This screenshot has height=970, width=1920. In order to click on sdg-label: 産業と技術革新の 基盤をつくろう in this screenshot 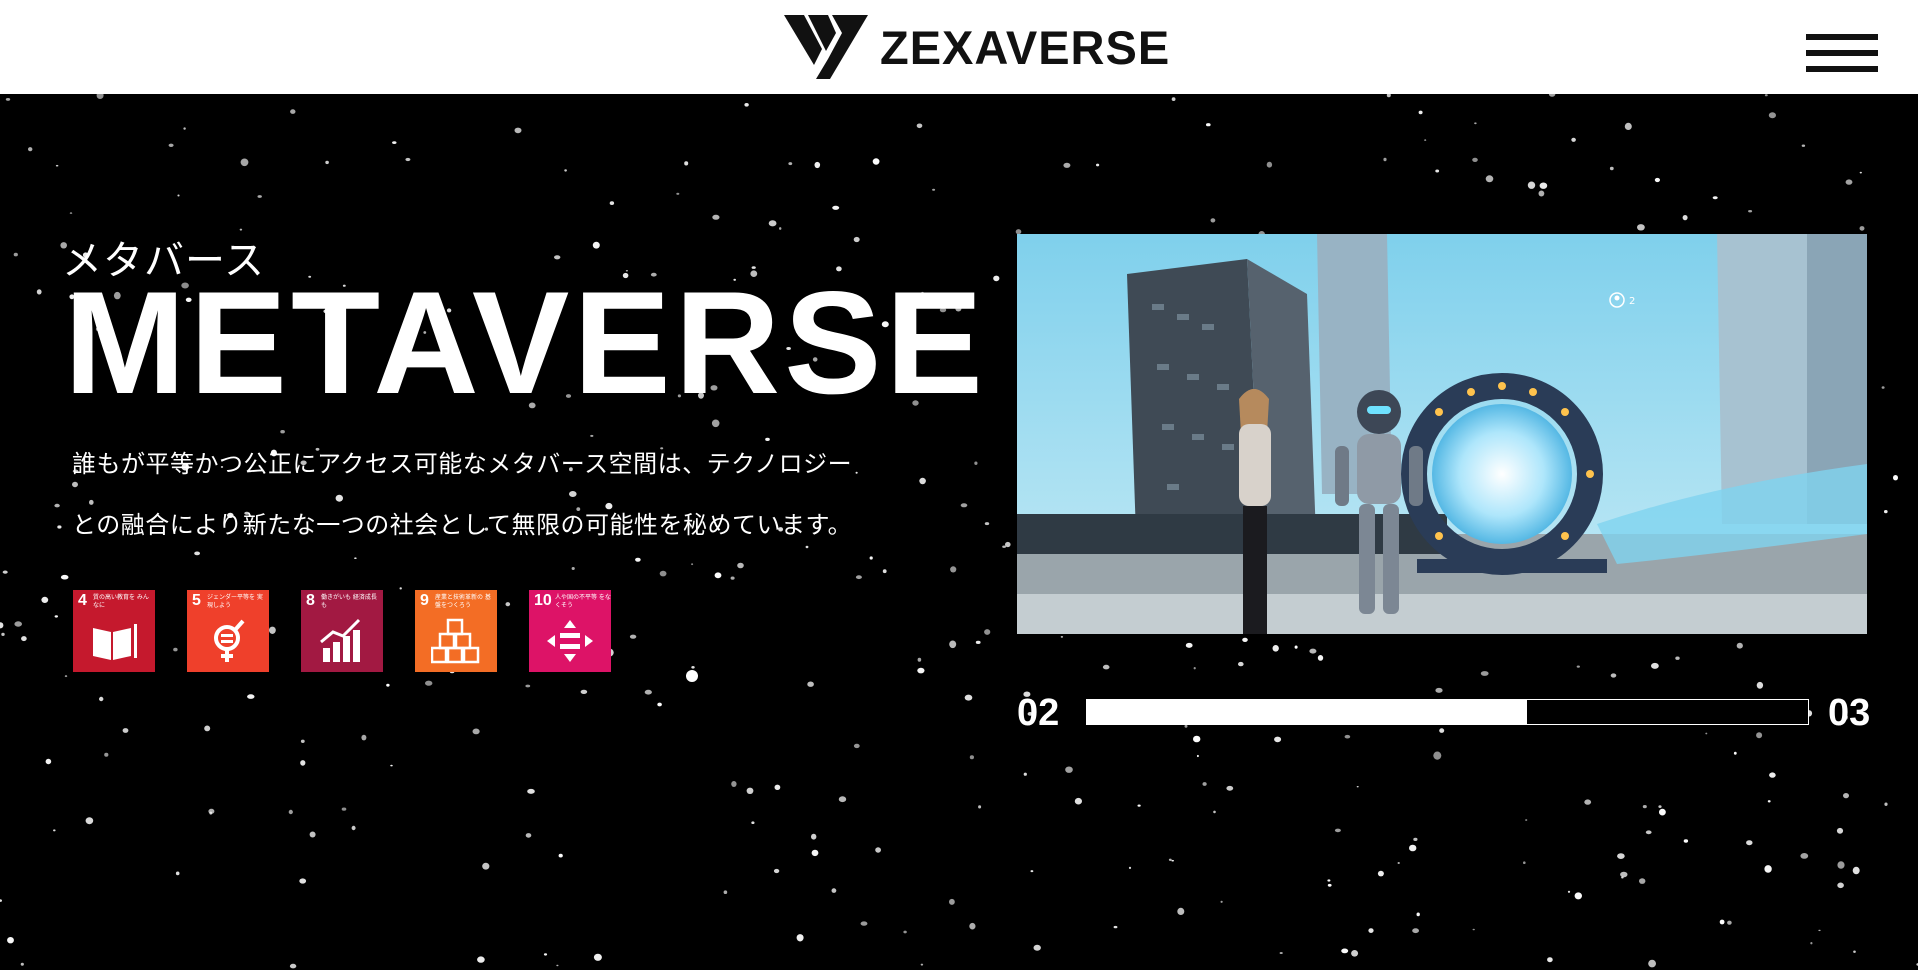, I will do `click(463, 601)`.